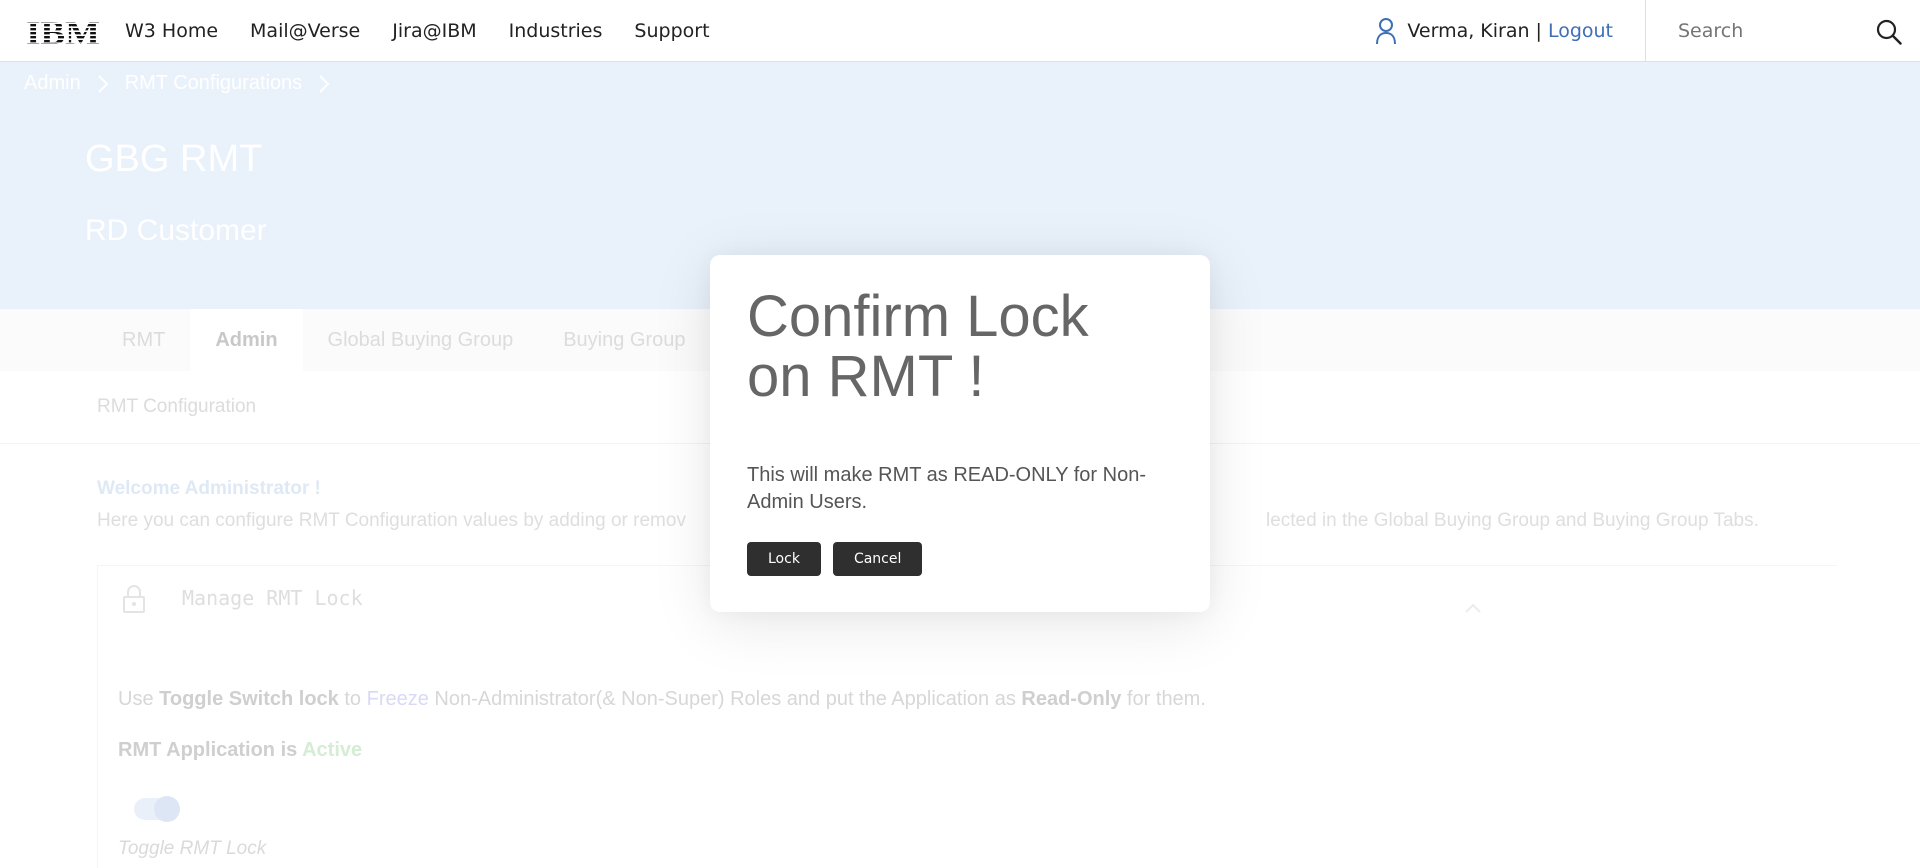 The image size is (1920, 868). Describe the element at coordinates (1386, 31) in the screenshot. I see `user-icon` at that location.